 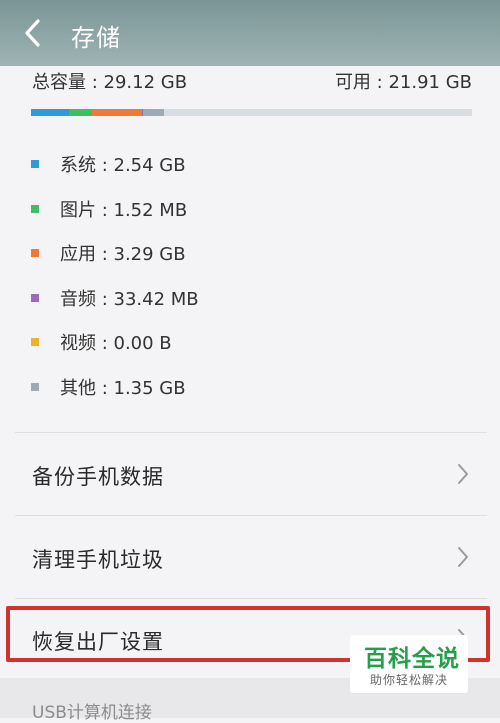 I want to click on clean-phone-junk-item: 清理手机垃圾, so click(x=250, y=556).